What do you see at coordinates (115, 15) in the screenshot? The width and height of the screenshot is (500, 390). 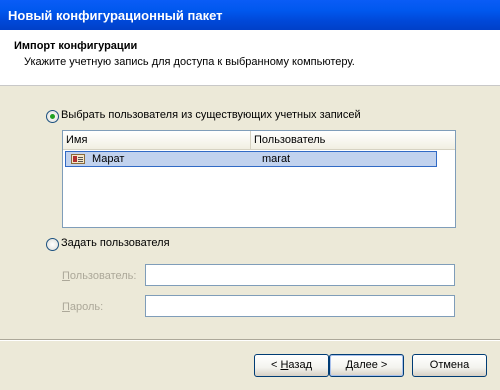 I see `window-title: Новый конфигурационный пакет` at bounding box center [115, 15].